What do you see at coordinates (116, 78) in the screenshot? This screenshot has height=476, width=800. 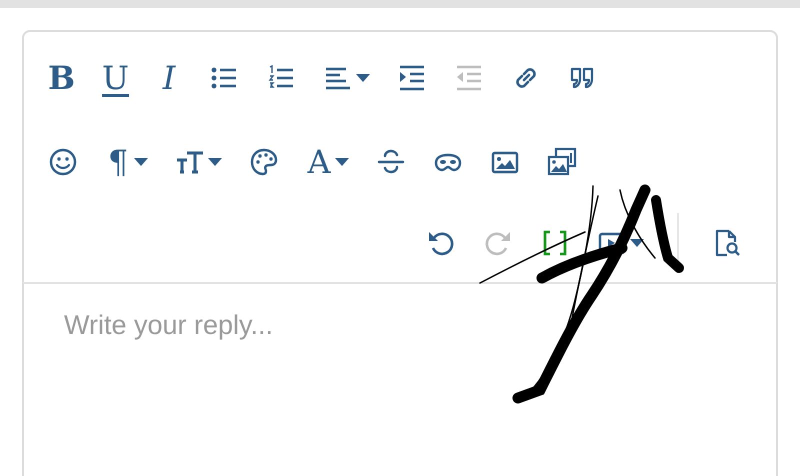 I see `underline-button: U` at bounding box center [116, 78].